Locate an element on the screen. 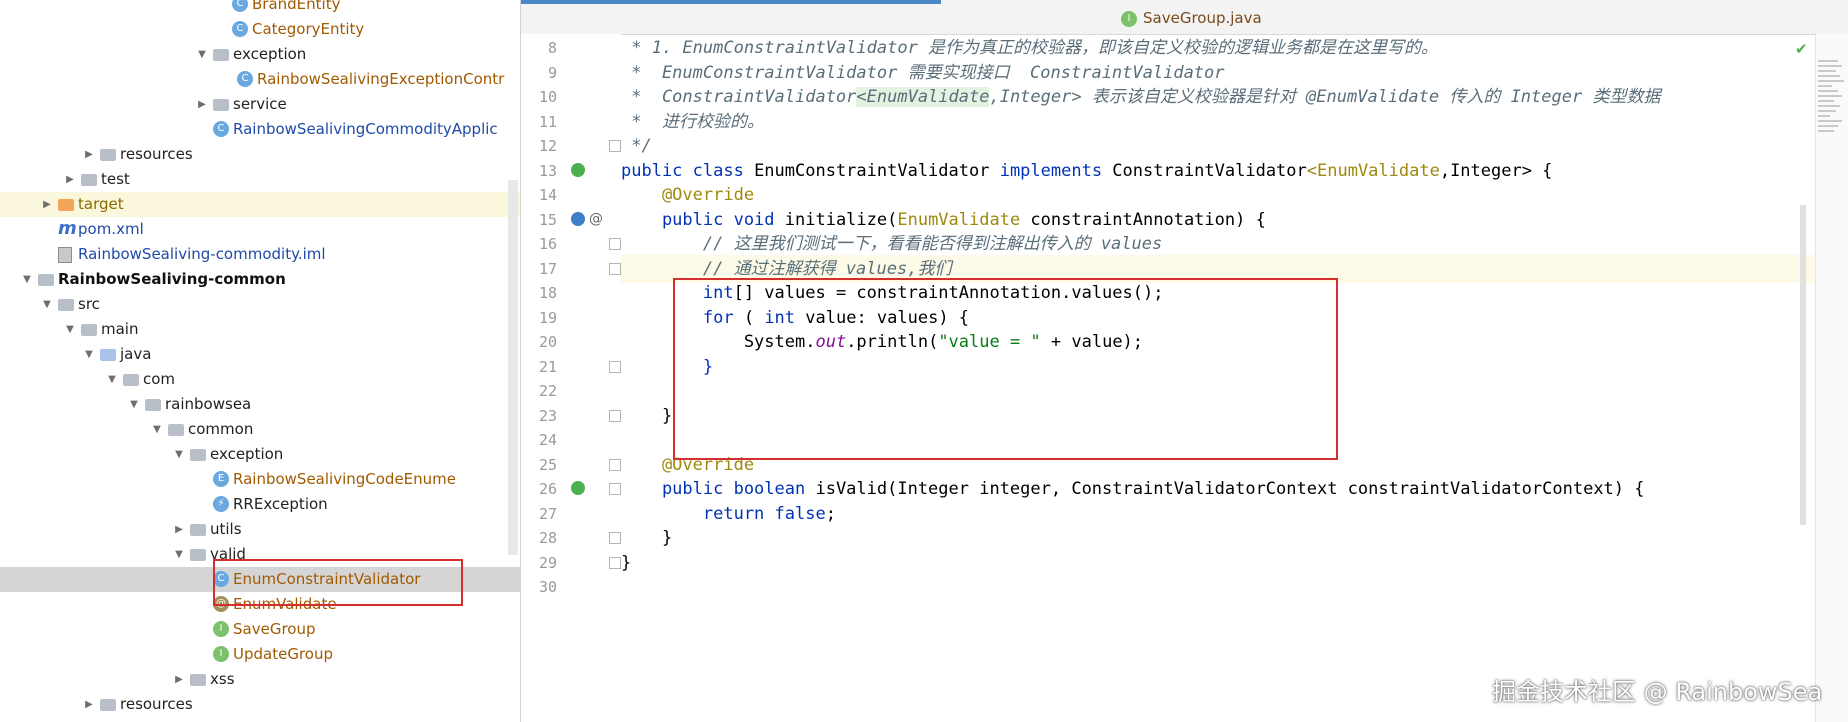 The height and width of the screenshot is (722, 1848). annotation-gutter-icon: @ is located at coordinates (596, 219).